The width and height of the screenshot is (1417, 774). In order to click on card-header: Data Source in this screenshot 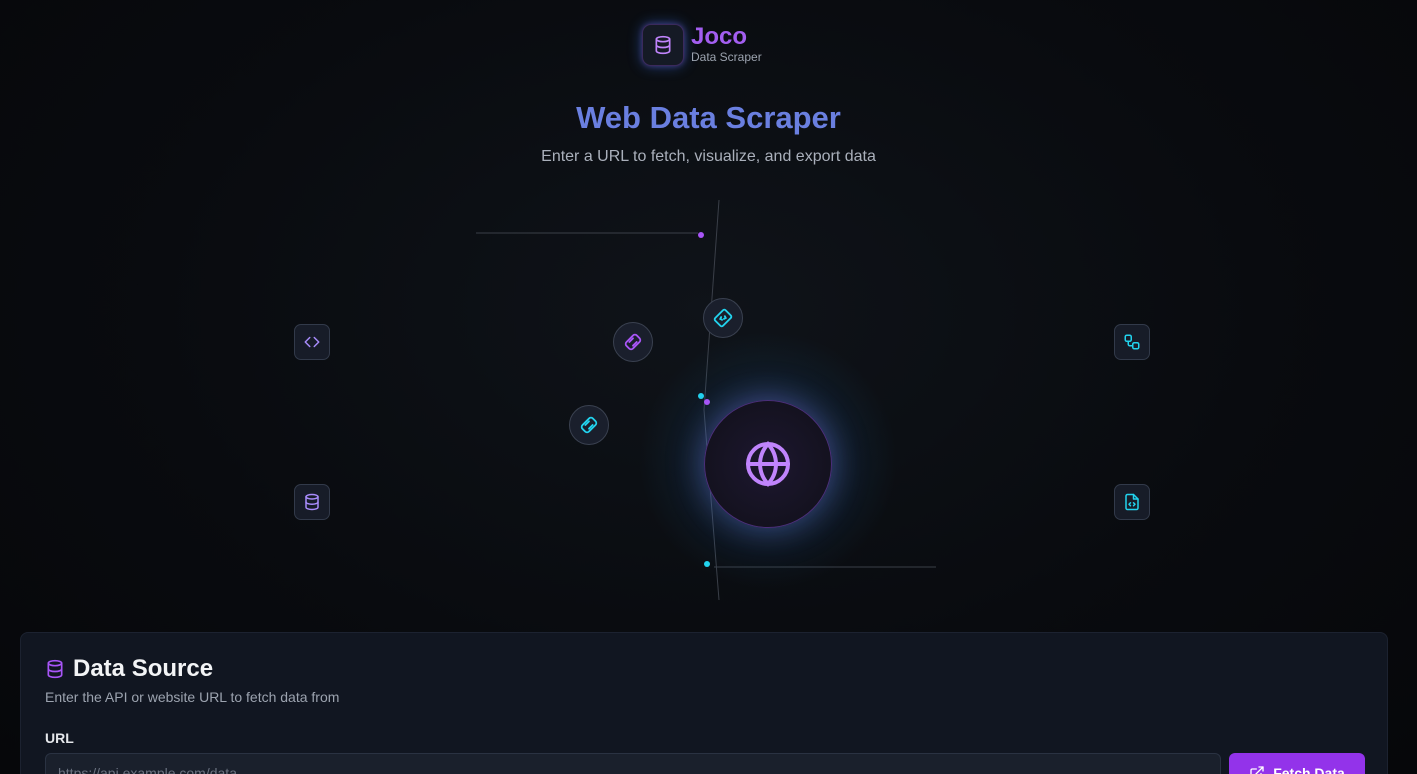, I will do `click(129, 669)`.